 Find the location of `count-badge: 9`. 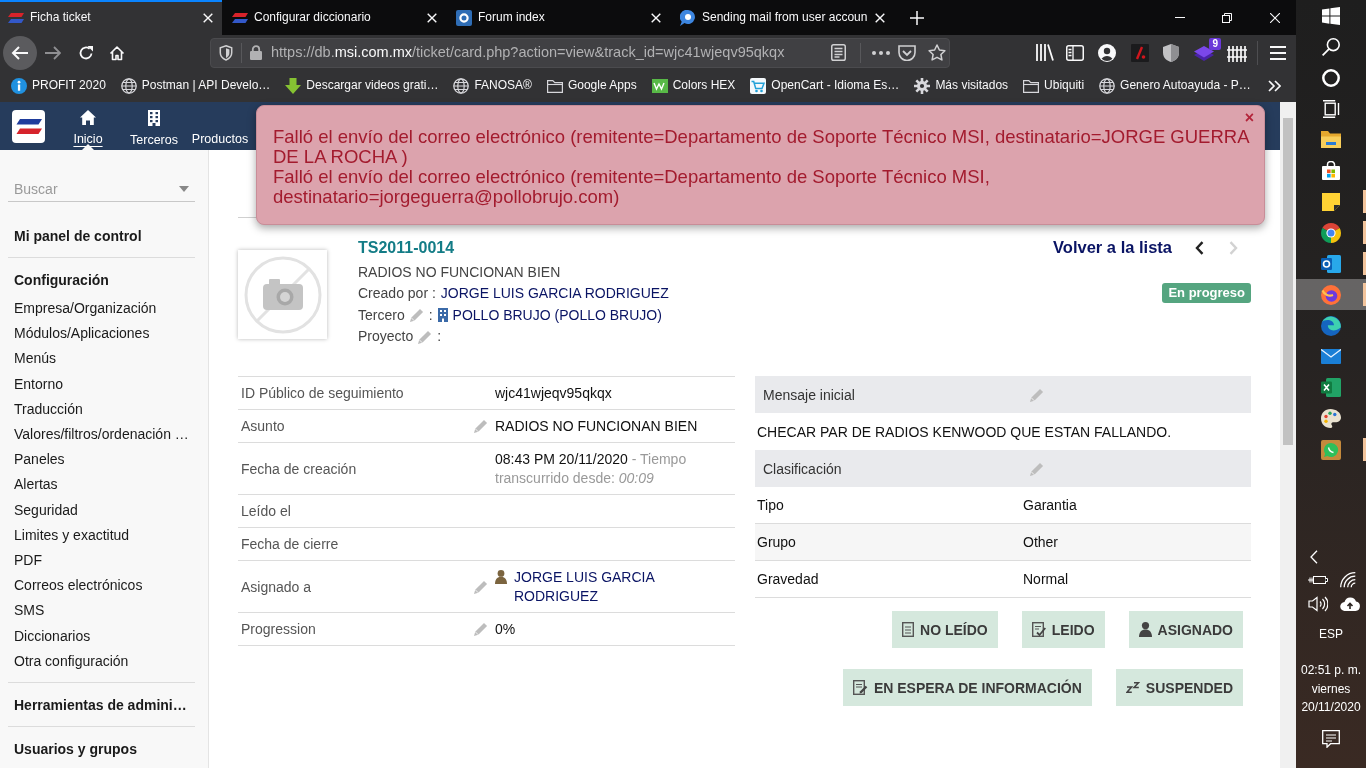

count-badge: 9 is located at coordinates (1215, 43).